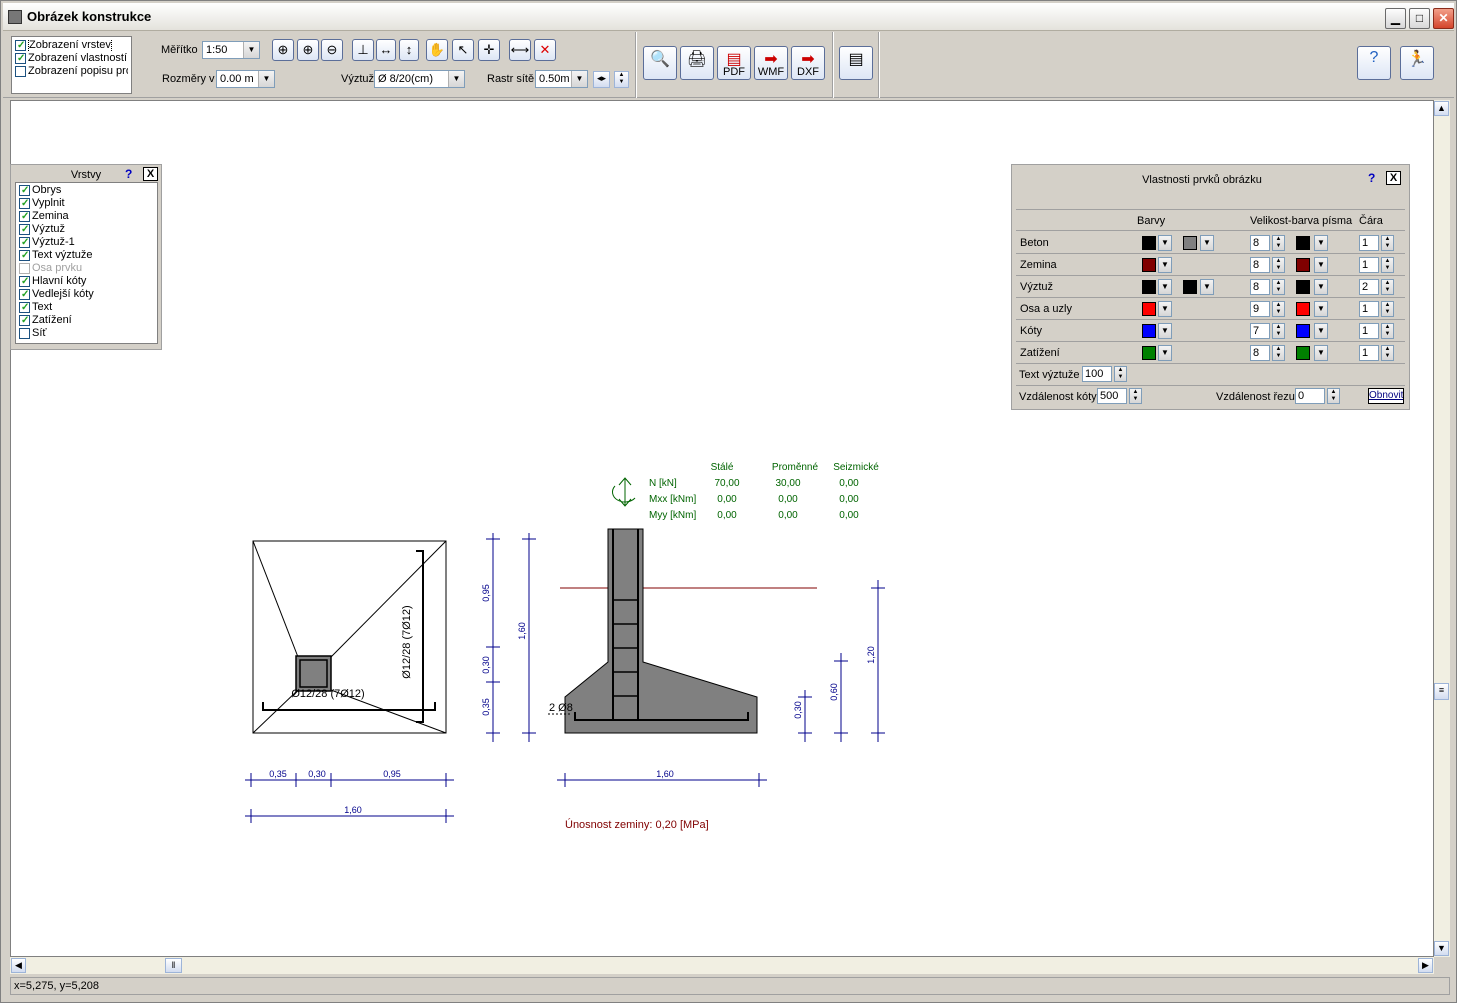  What do you see at coordinates (86, 281) in the screenshot?
I see `layer-item: Hlavní kóty` at bounding box center [86, 281].